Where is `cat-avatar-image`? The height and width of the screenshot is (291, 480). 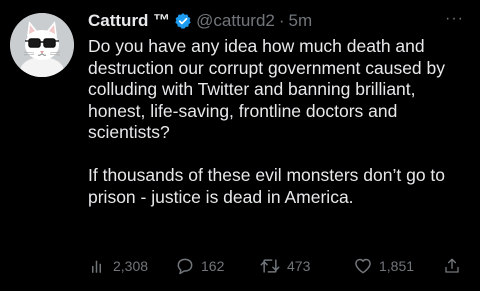 cat-avatar-image is located at coordinates (42, 45).